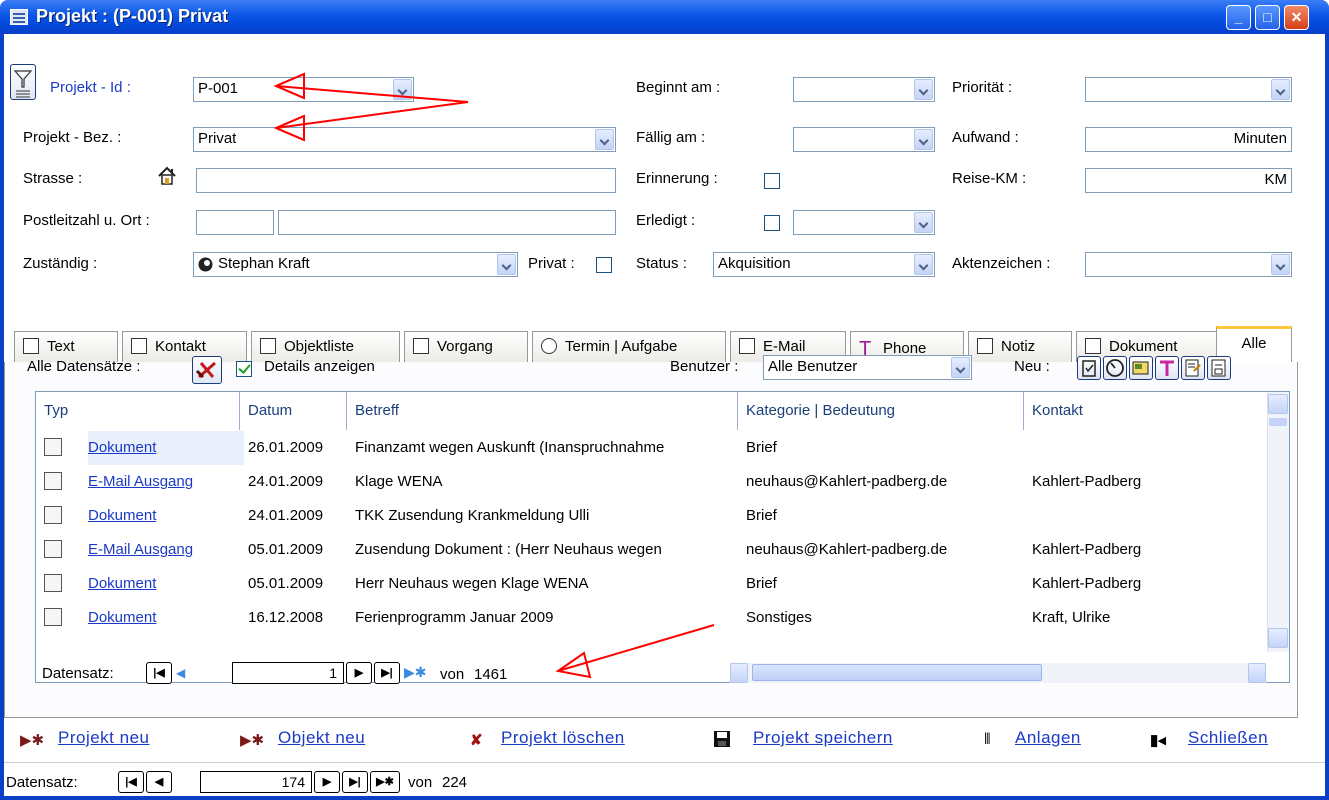 The image size is (1329, 800). Describe the element at coordinates (1188, 264) in the screenshot. I see `aktenzeichen-combo` at that location.